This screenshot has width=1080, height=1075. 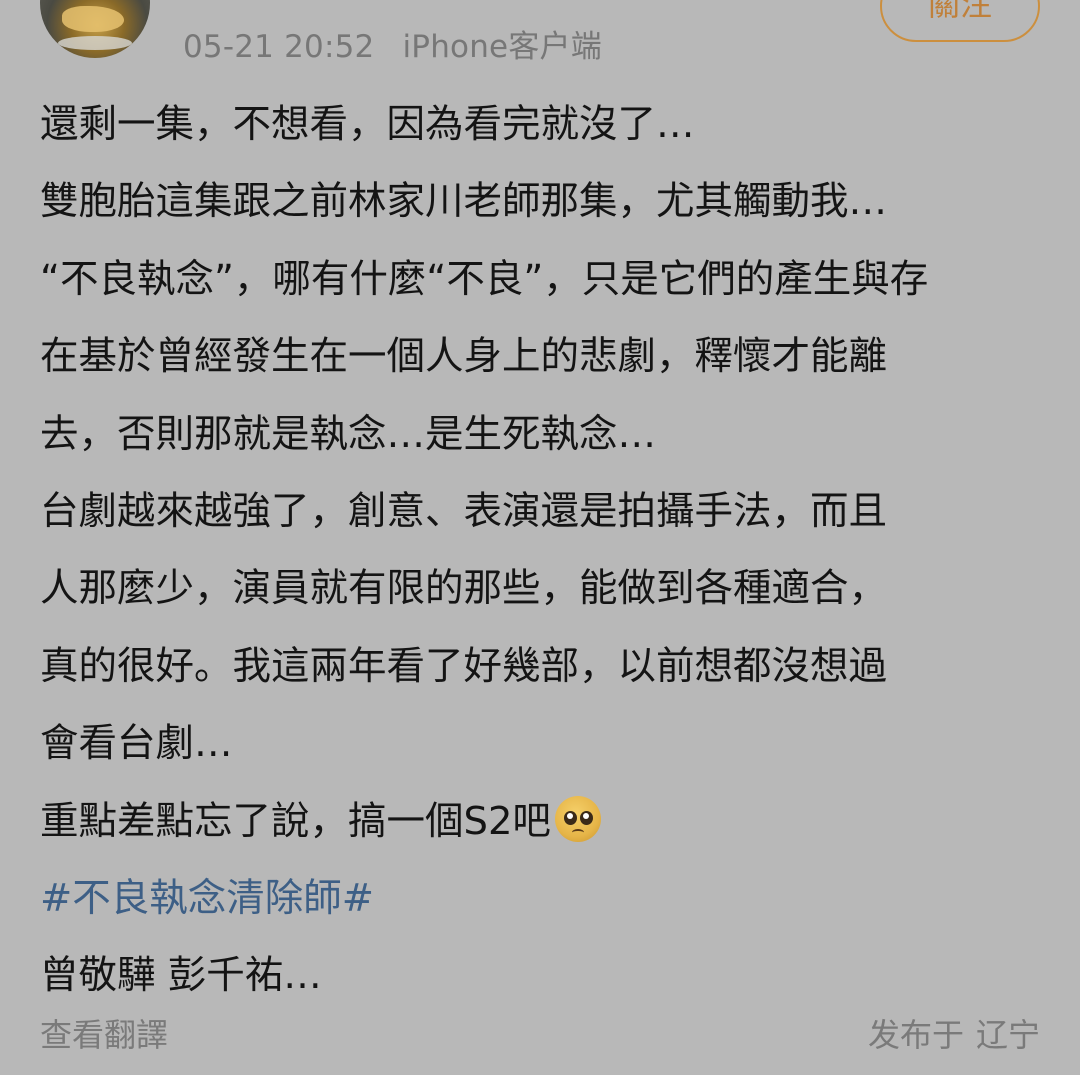 What do you see at coordinates (104, 1033) in the screenshot?
I see `translate-link: 查看翻譯` at bounding box center [104, 1033].